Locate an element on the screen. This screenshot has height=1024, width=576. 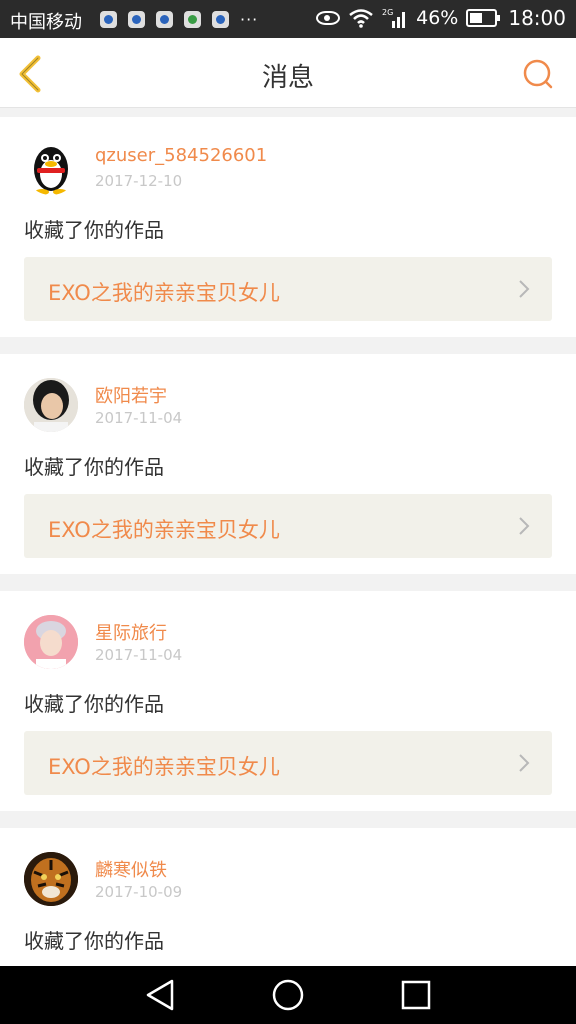
nav-recents-icon is located at coordinates (416, 997).